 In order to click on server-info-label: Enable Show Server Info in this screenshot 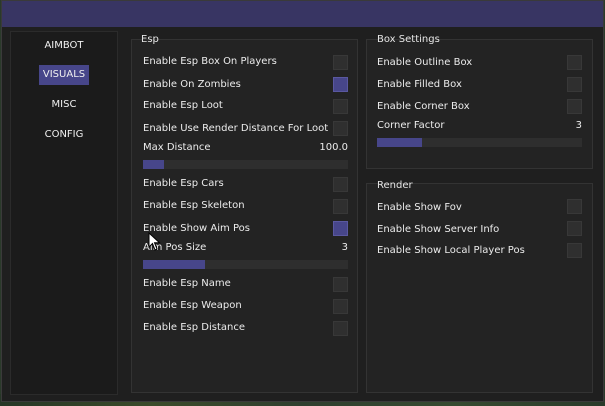, I will do `click(438, 229)`.